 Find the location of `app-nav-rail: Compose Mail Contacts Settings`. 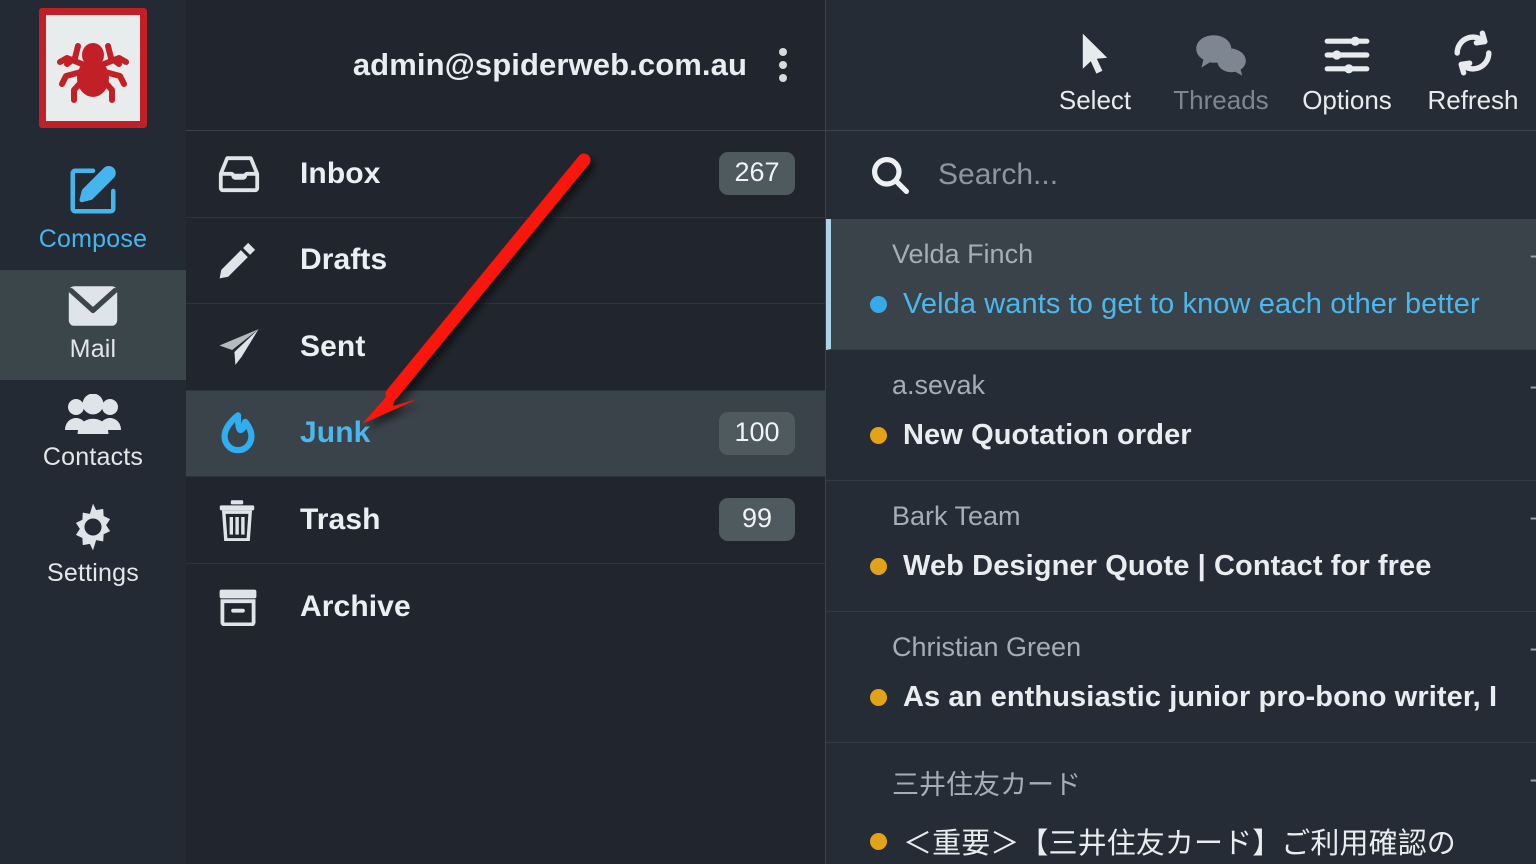

app-nav-rail: Compose Mail Contacts Settings is located at coordinates (93, 432).